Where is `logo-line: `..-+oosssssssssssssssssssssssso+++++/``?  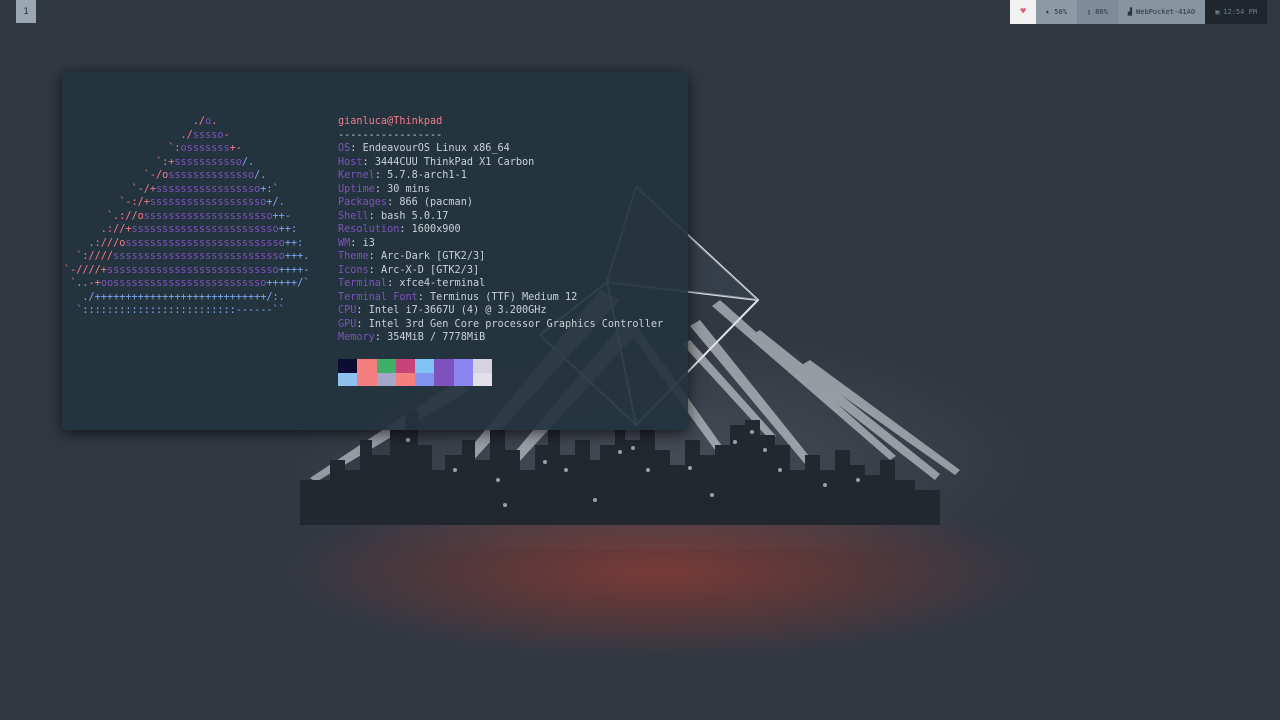 logo-line: `..-+oosssssssssssssssssssssssso+++++/` is located at coordinates (187, 283).